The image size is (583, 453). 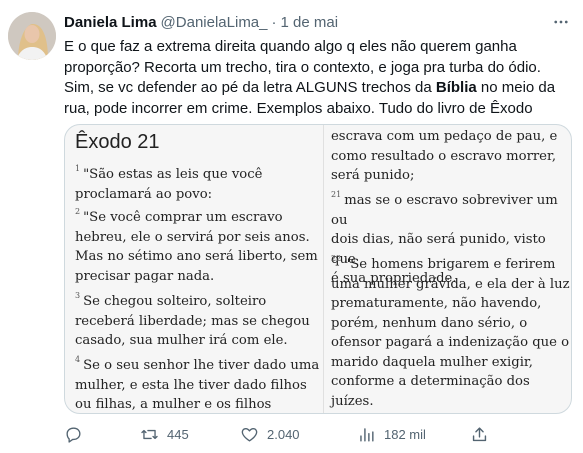 I want to click on views-button: 182 mil, so click(x=391, y=434).